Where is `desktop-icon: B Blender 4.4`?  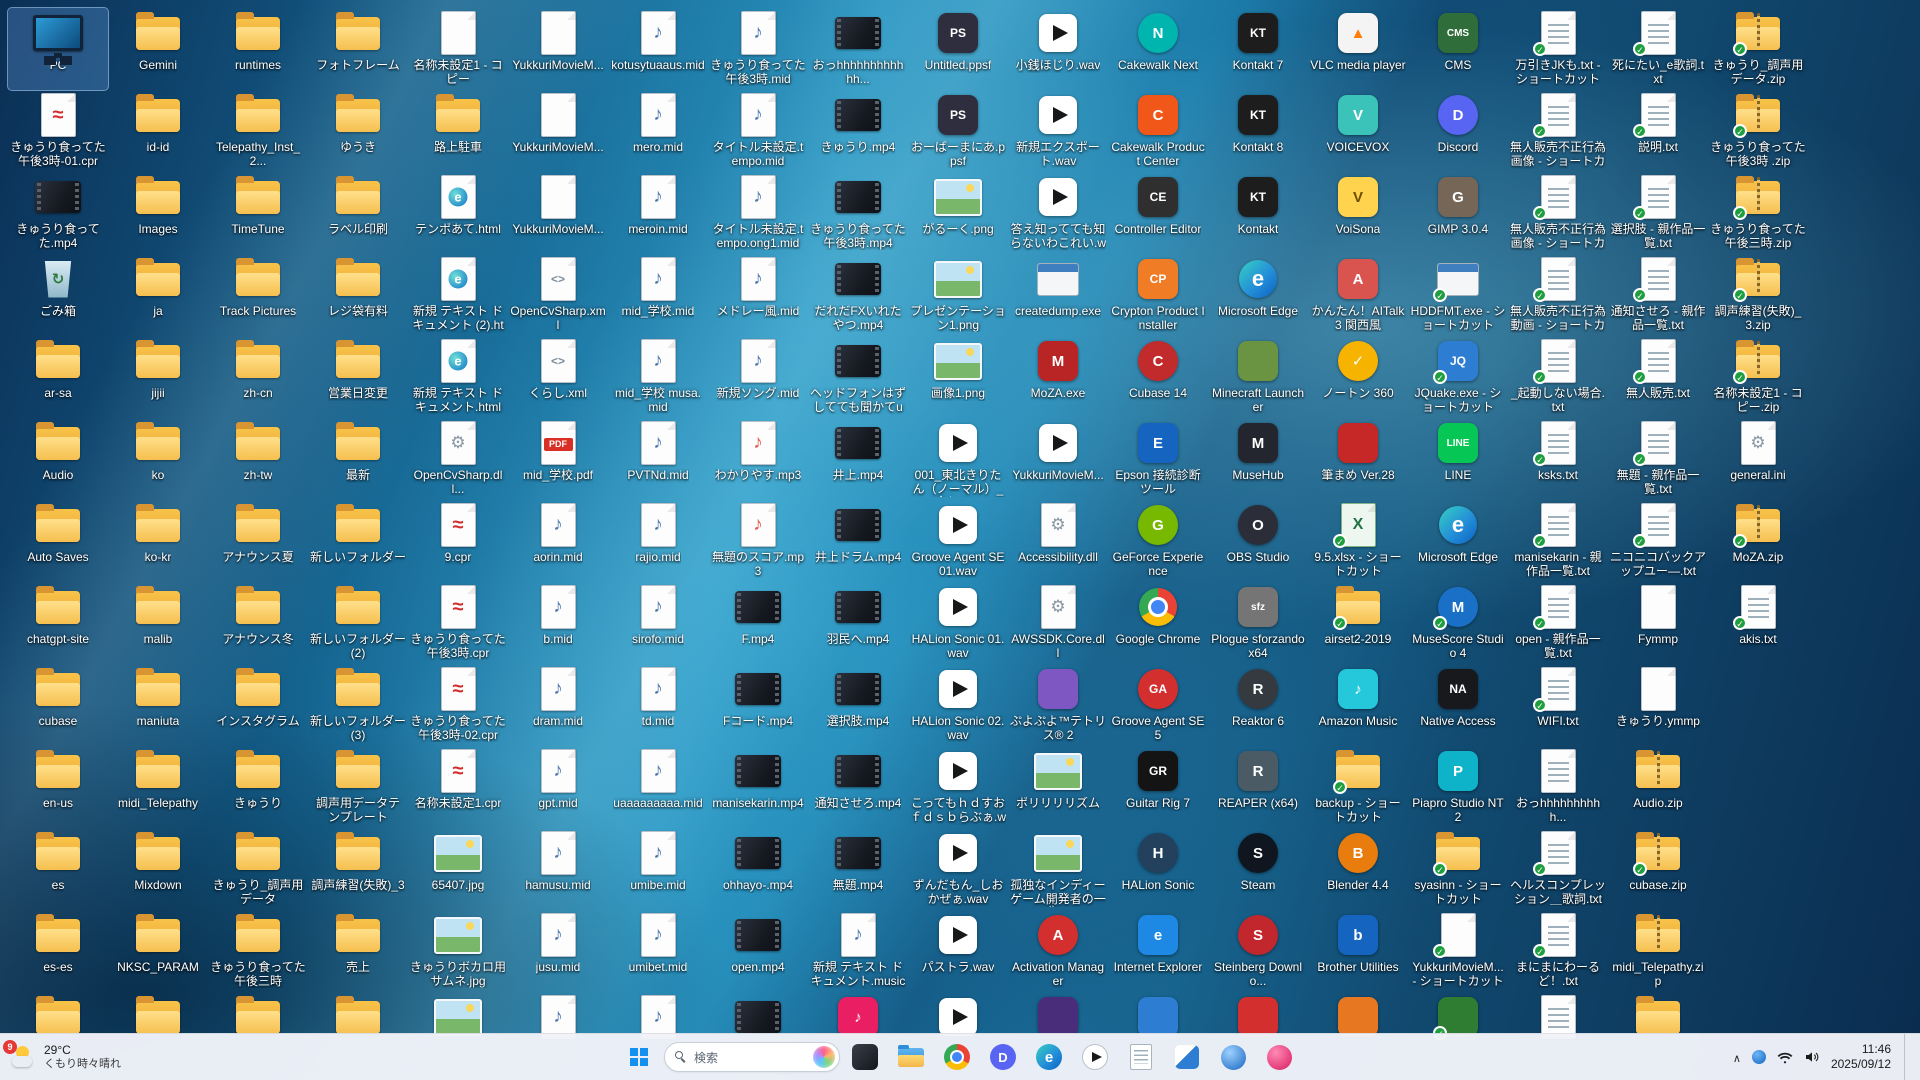 desktop-icon: B Blender 4.4 is located at coordinates (1358, 869).